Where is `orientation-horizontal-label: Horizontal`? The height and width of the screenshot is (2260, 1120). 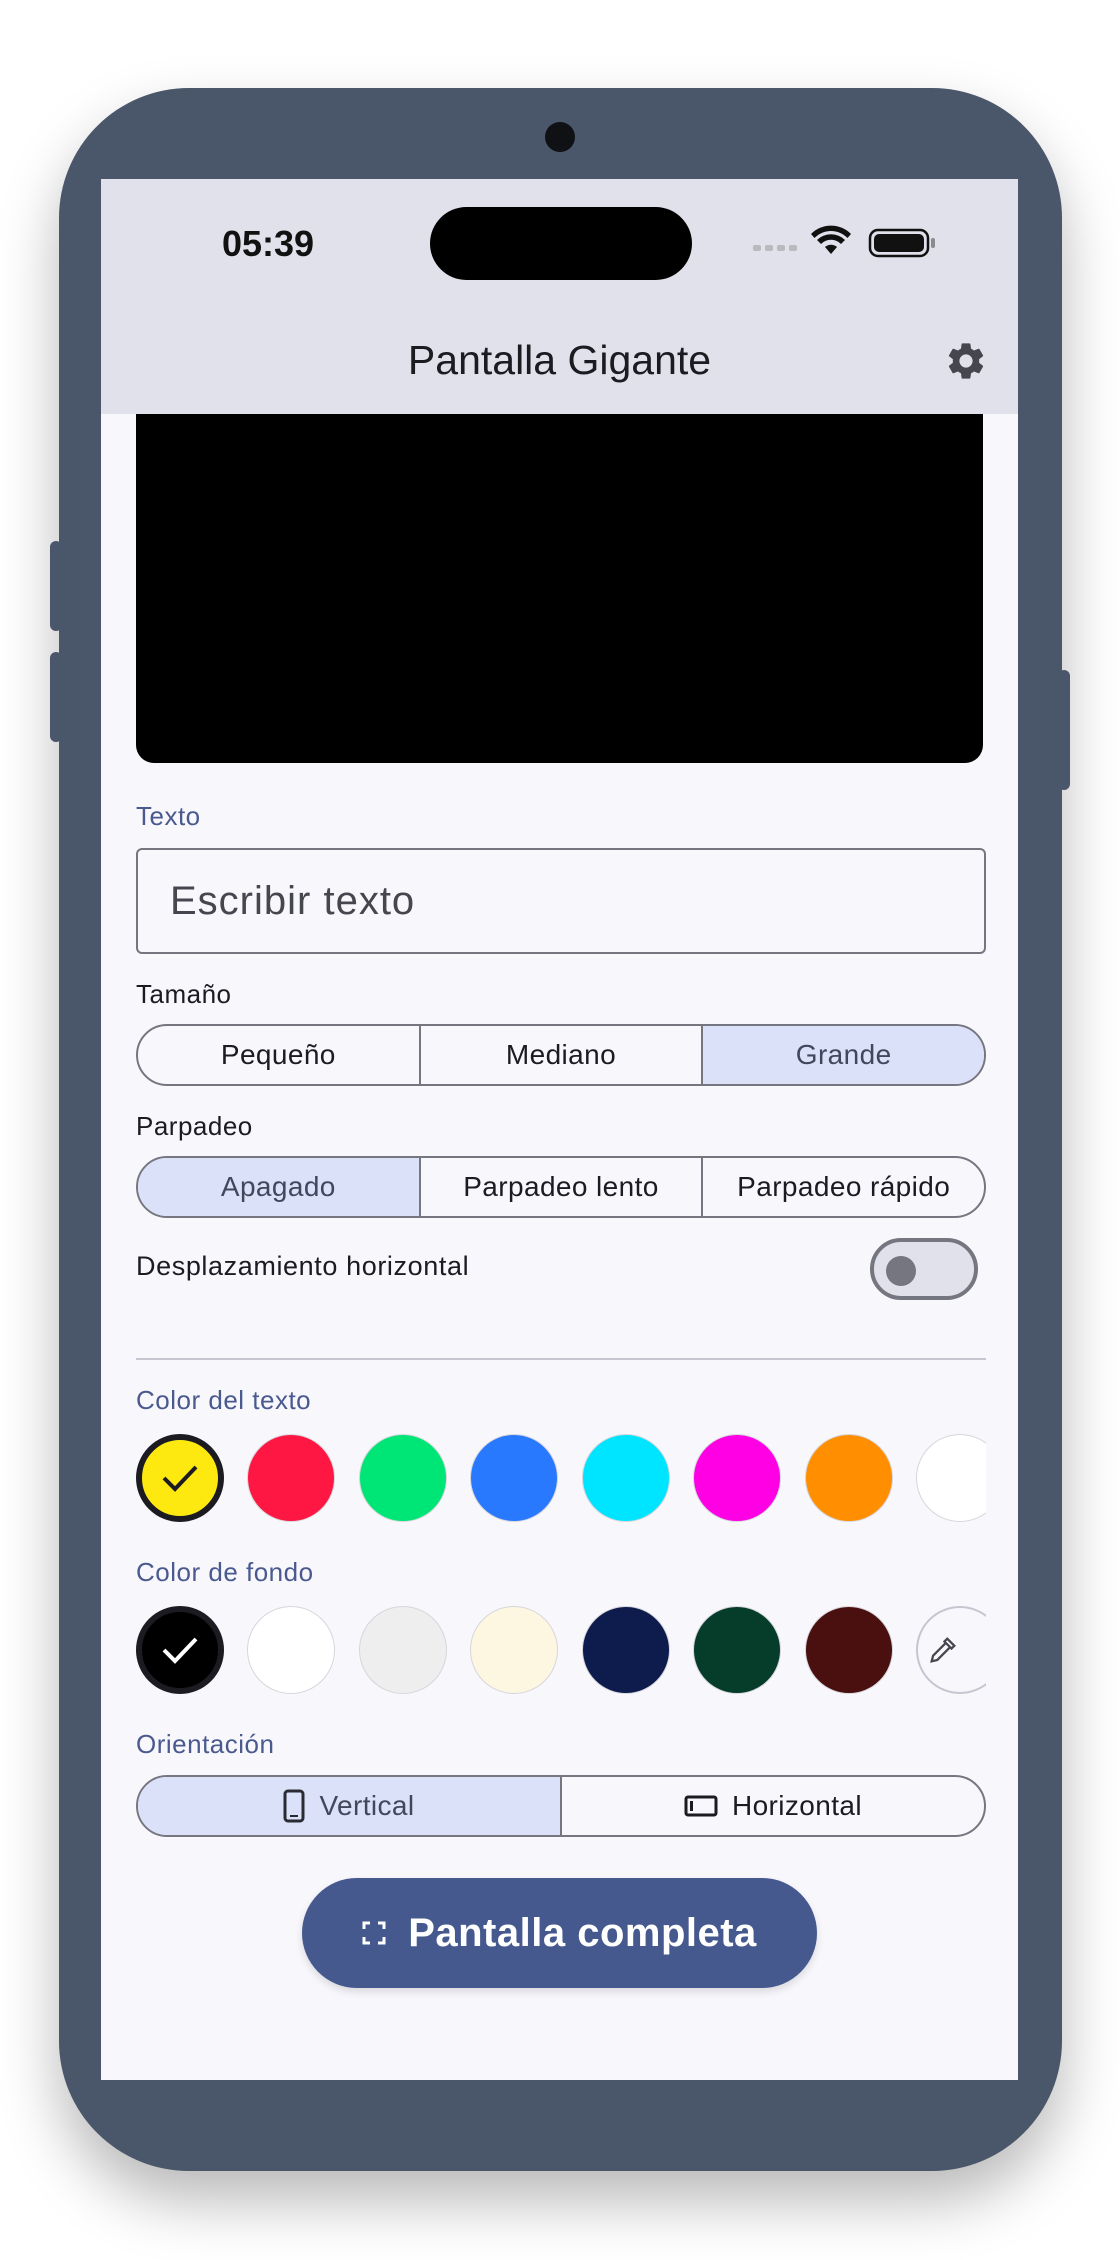 orientation-horizontal-label: Horizontal is located at coordinates (797, 1805).